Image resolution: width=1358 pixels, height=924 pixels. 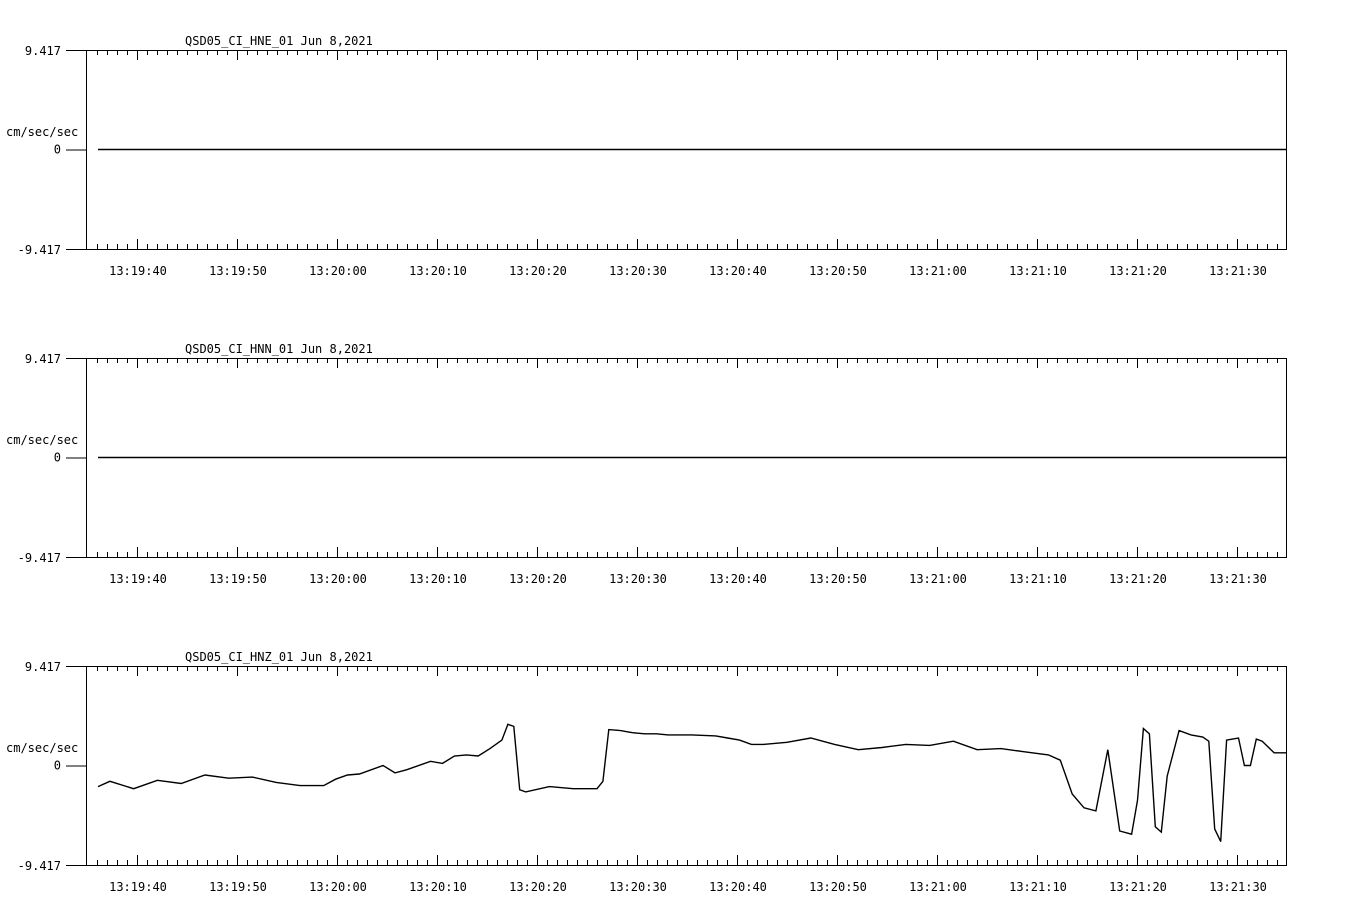 What do you see at coordinates (279, 349) in the screenshot?
I see `chart-title: QSD05_CI_HNN_01 Jun 8,2021` at bounding box center [279, 349].